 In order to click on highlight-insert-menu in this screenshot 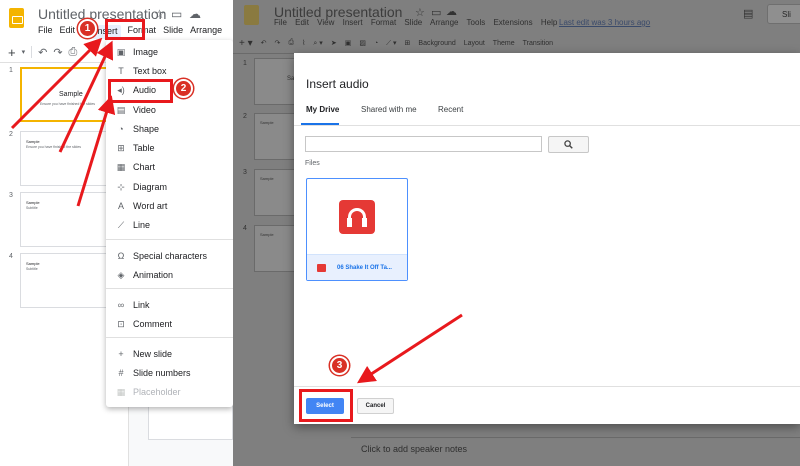, I will do `click(125, 29)`.